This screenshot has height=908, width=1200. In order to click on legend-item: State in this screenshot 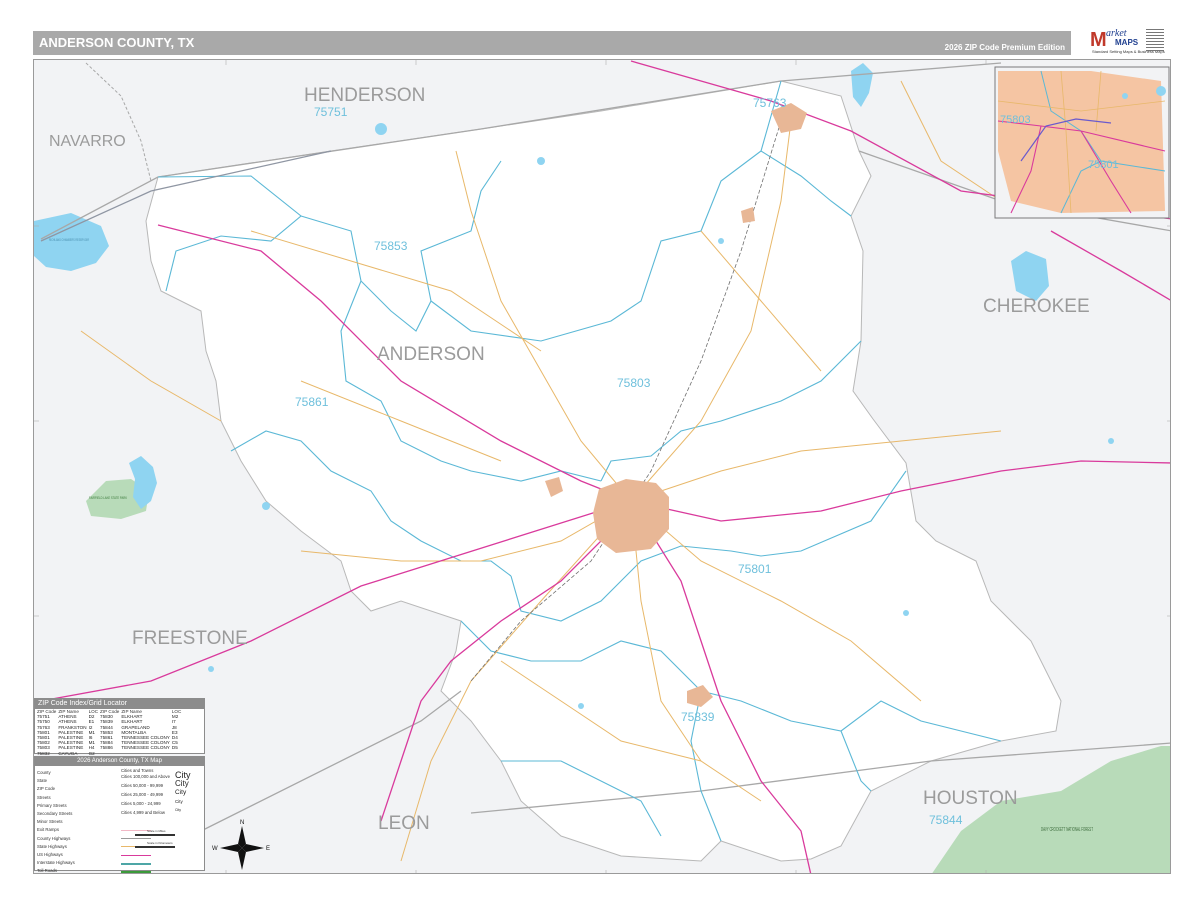, I will do `click(42, 781)`.